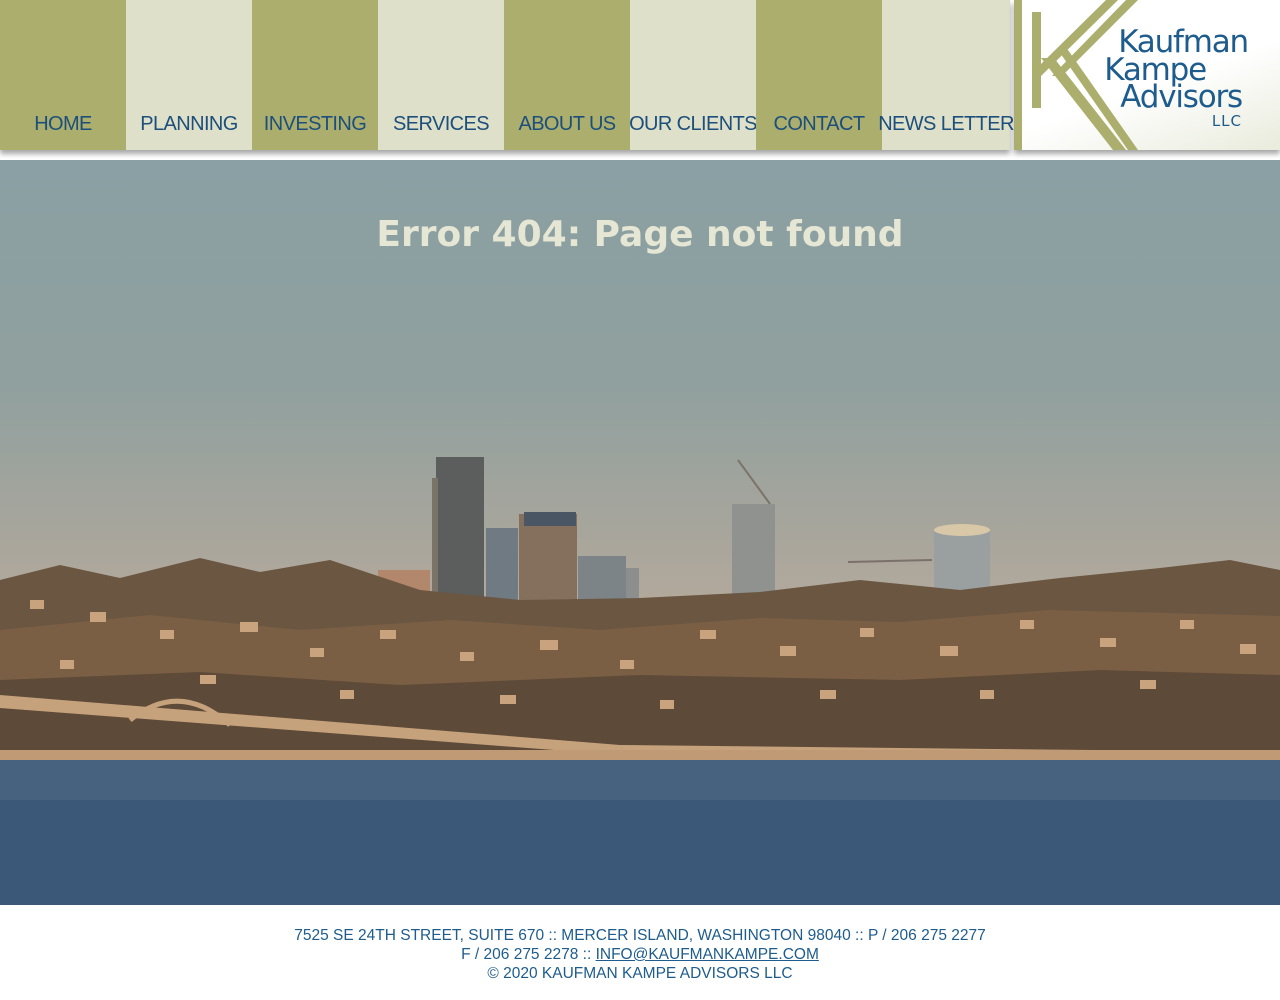 Image resolution: width=1280 pixels, height=1000 pixels. I want to click on footer-copyright: © 2020 KAUFMAN KAMPE ADVISORS LLC, so click(640, 973).